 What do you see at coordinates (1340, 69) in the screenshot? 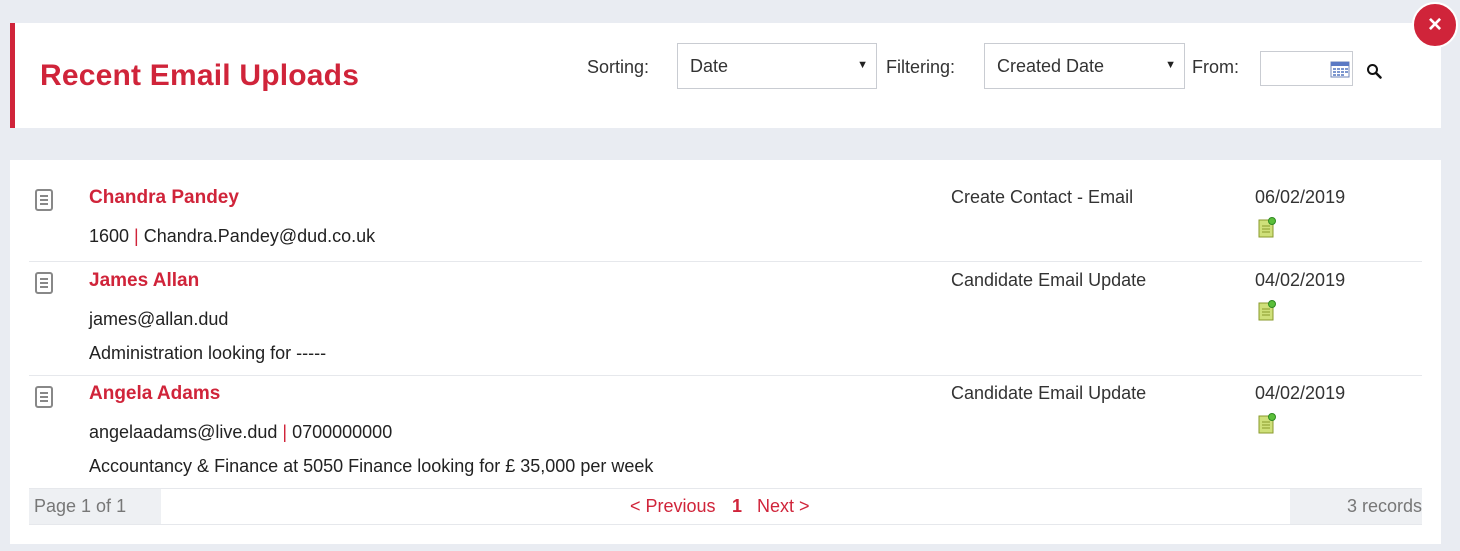
I see `calendar-icon` at bounding box center [1340, 69].